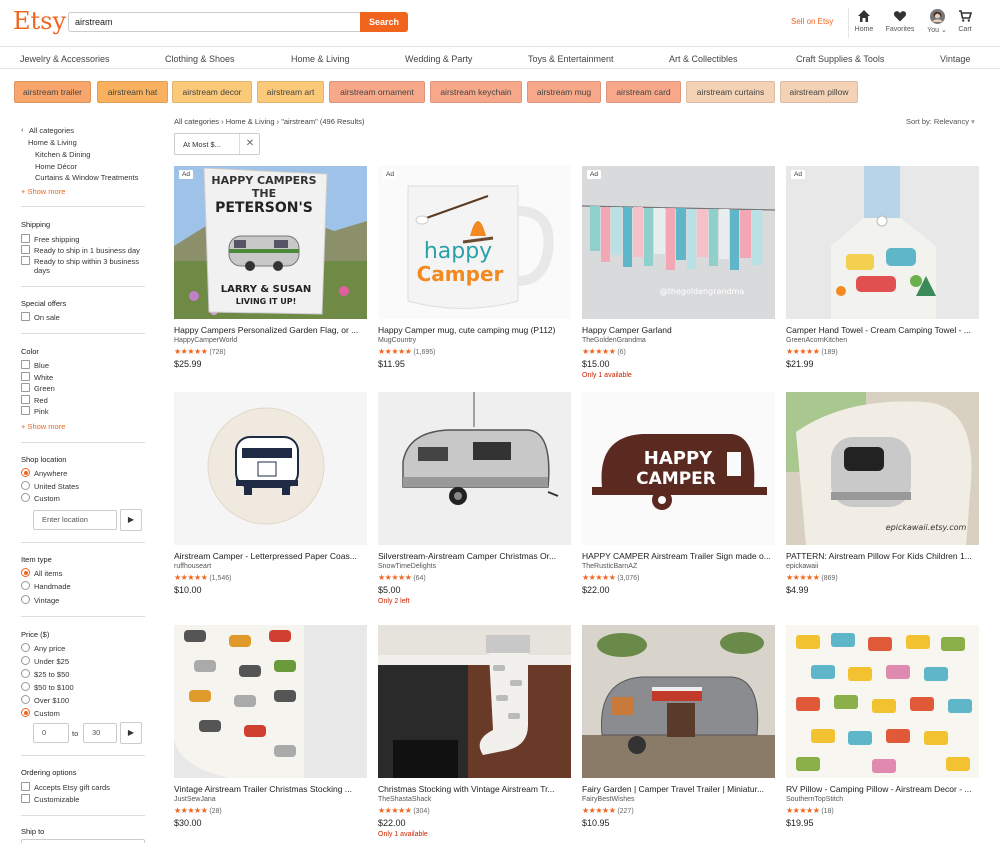 This screenshot has height=843, width=1000. I want to click on cart-button: Cart, so click(965, 21).